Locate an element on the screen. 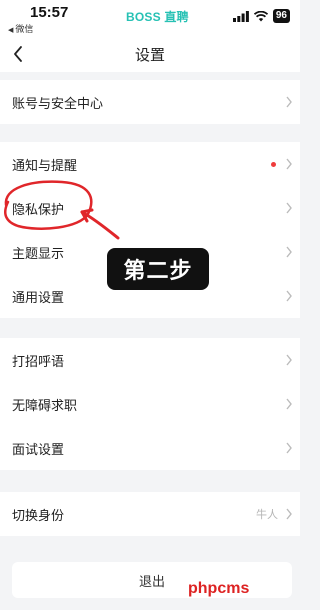 The image size is (320, 610). signal-icon is located at coordinates (240, 16).